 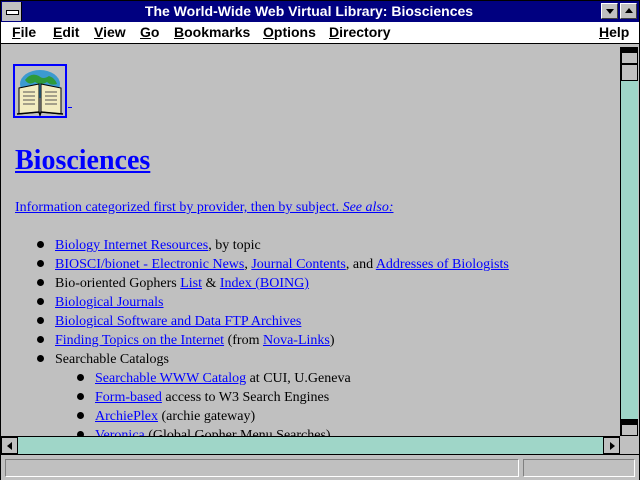 I want to click on scroll-up-button, so click(x=629, y=55).